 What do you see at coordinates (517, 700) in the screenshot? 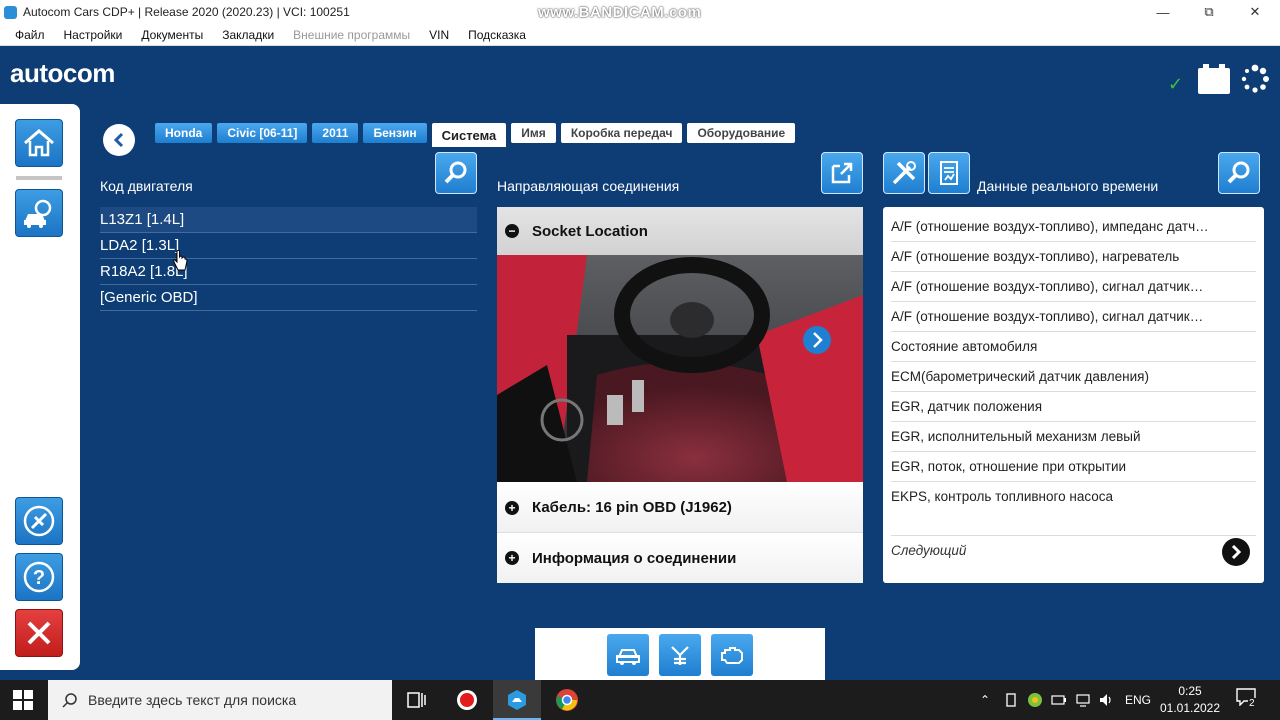
I see `autocom-taskbar-app` at bounding box center [517, 700].